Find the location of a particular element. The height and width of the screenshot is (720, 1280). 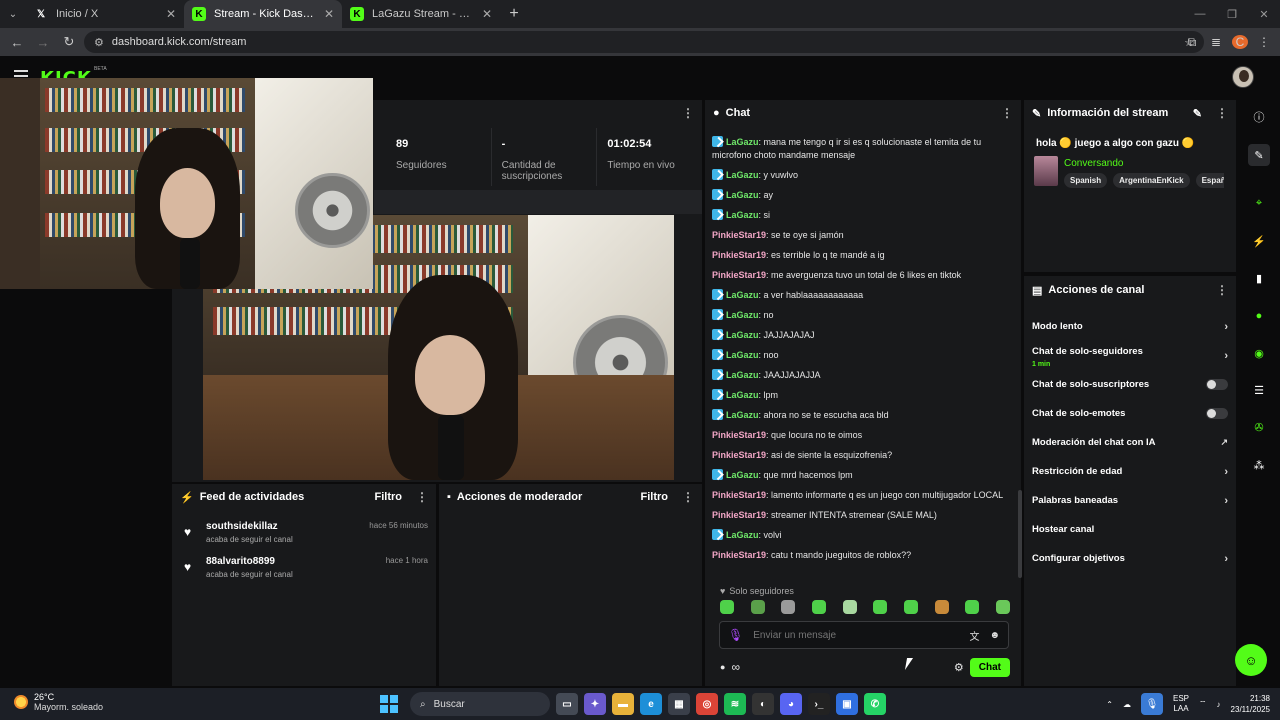

tag: Español is located at coordinates (1209, 180).